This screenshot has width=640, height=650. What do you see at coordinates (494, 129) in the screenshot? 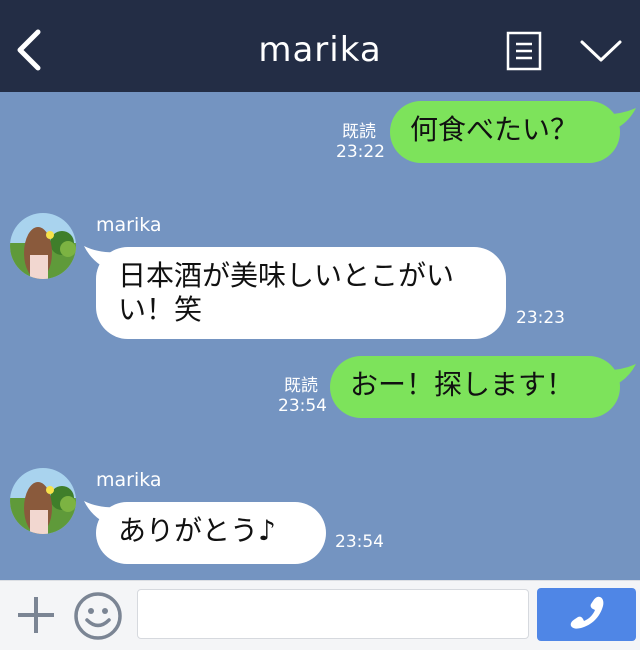
I see `message-text: 何食べたい？` at bounding box center [494, 129].